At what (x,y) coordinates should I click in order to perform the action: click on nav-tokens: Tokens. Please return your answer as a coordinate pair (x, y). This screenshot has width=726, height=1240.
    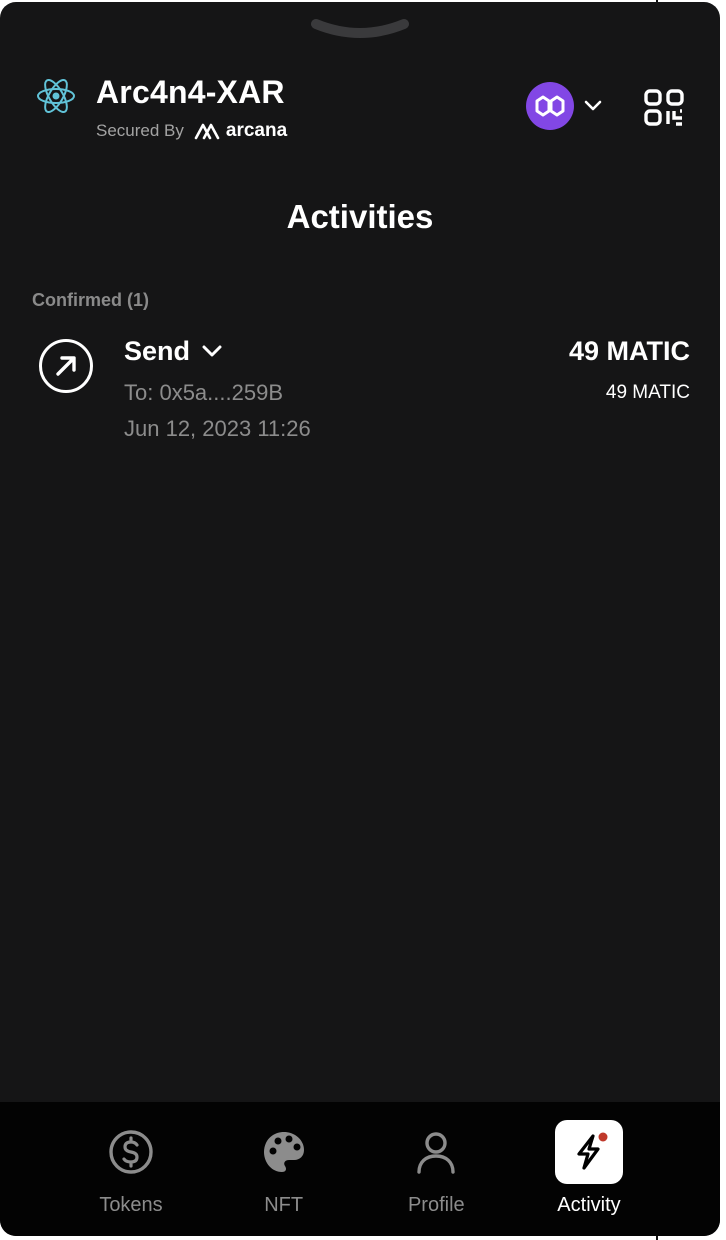
    Looking at the image, I should click on (131, 1169).